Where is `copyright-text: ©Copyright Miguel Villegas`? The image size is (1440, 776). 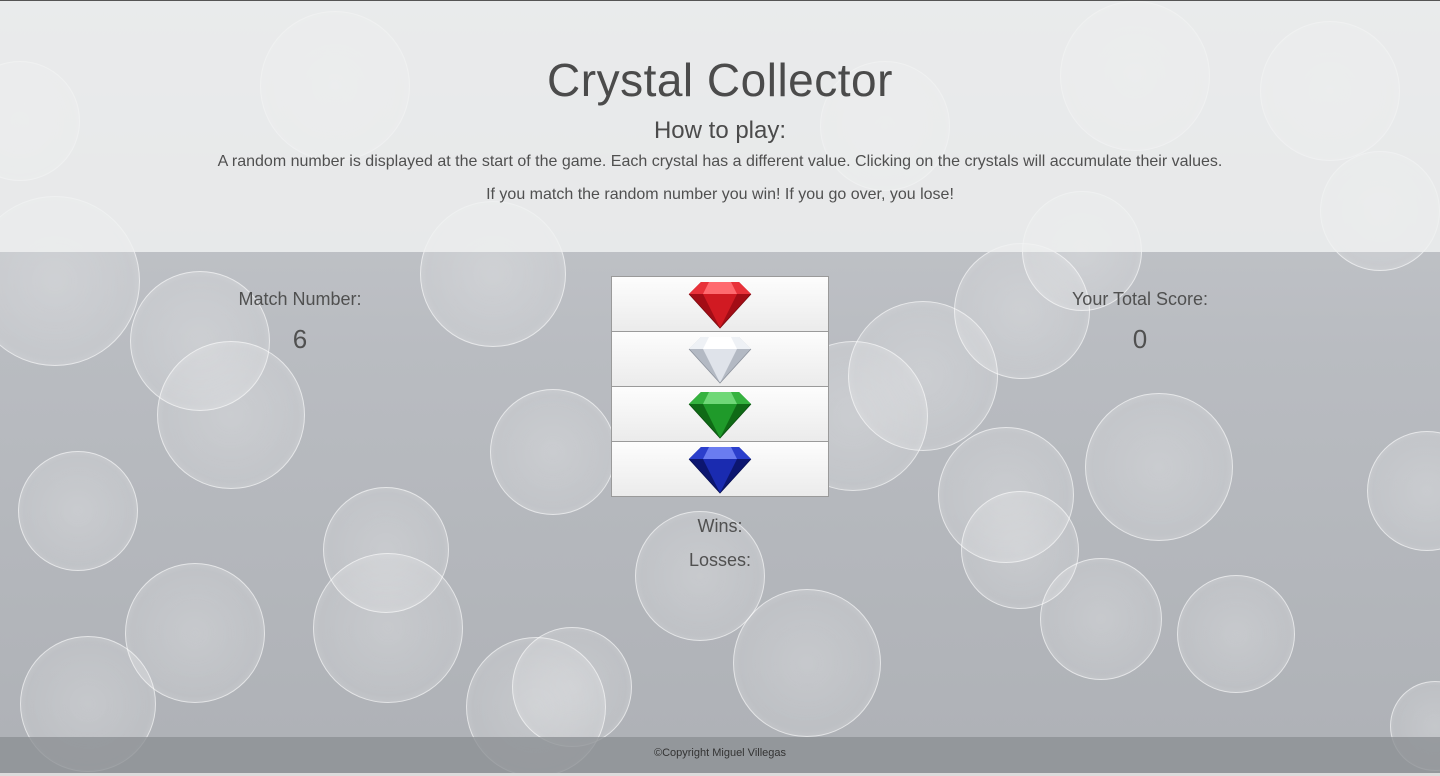
copyright-text: ©Copyright Miguel Villegas is located at coordinates (720, 753).